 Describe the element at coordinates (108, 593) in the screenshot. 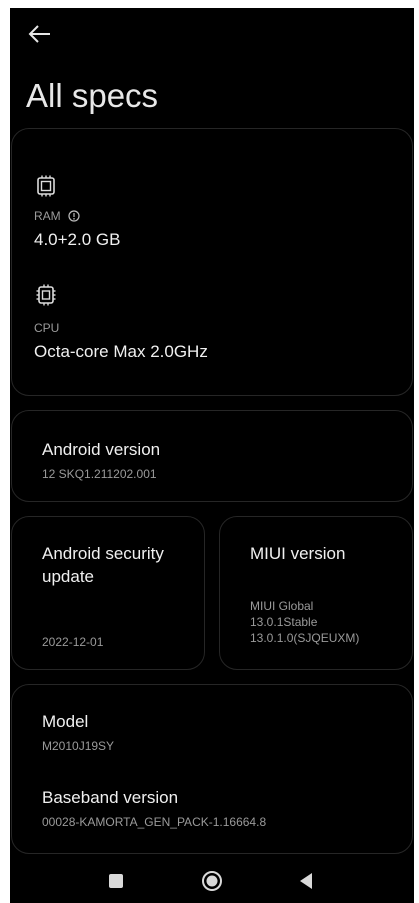

I see `security-update-card: Android security update 2022-12-01` at that location.